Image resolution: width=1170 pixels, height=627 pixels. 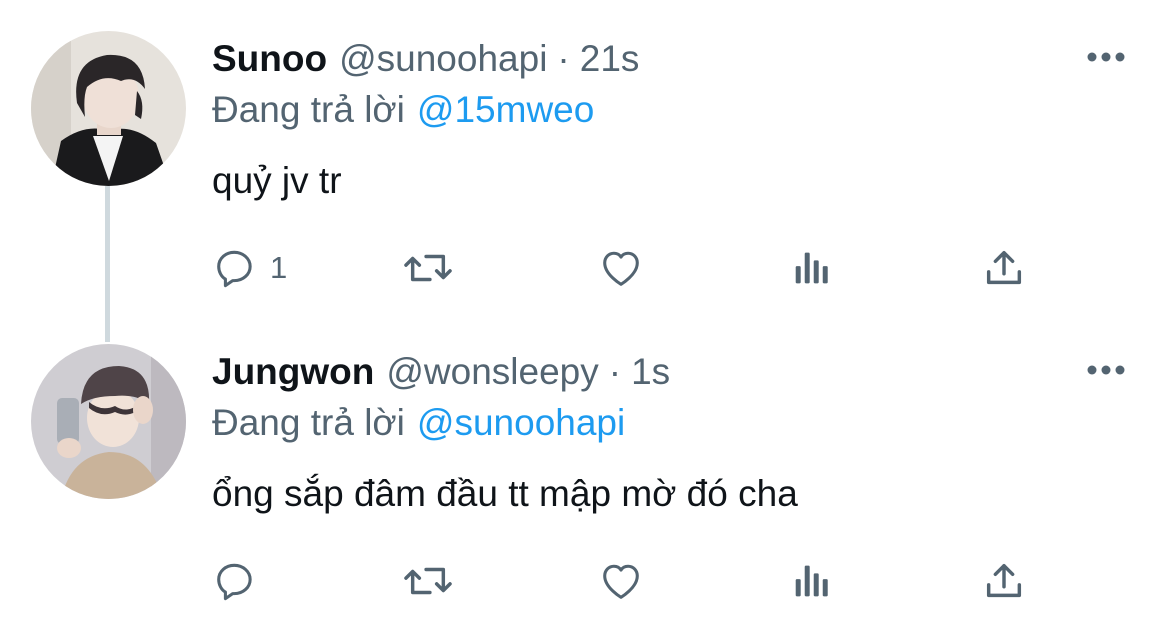 What do you see at coordinates (505, 109) in the screenshot?
I see `mention-link: @15mweo` at bounding box center [505, 109].